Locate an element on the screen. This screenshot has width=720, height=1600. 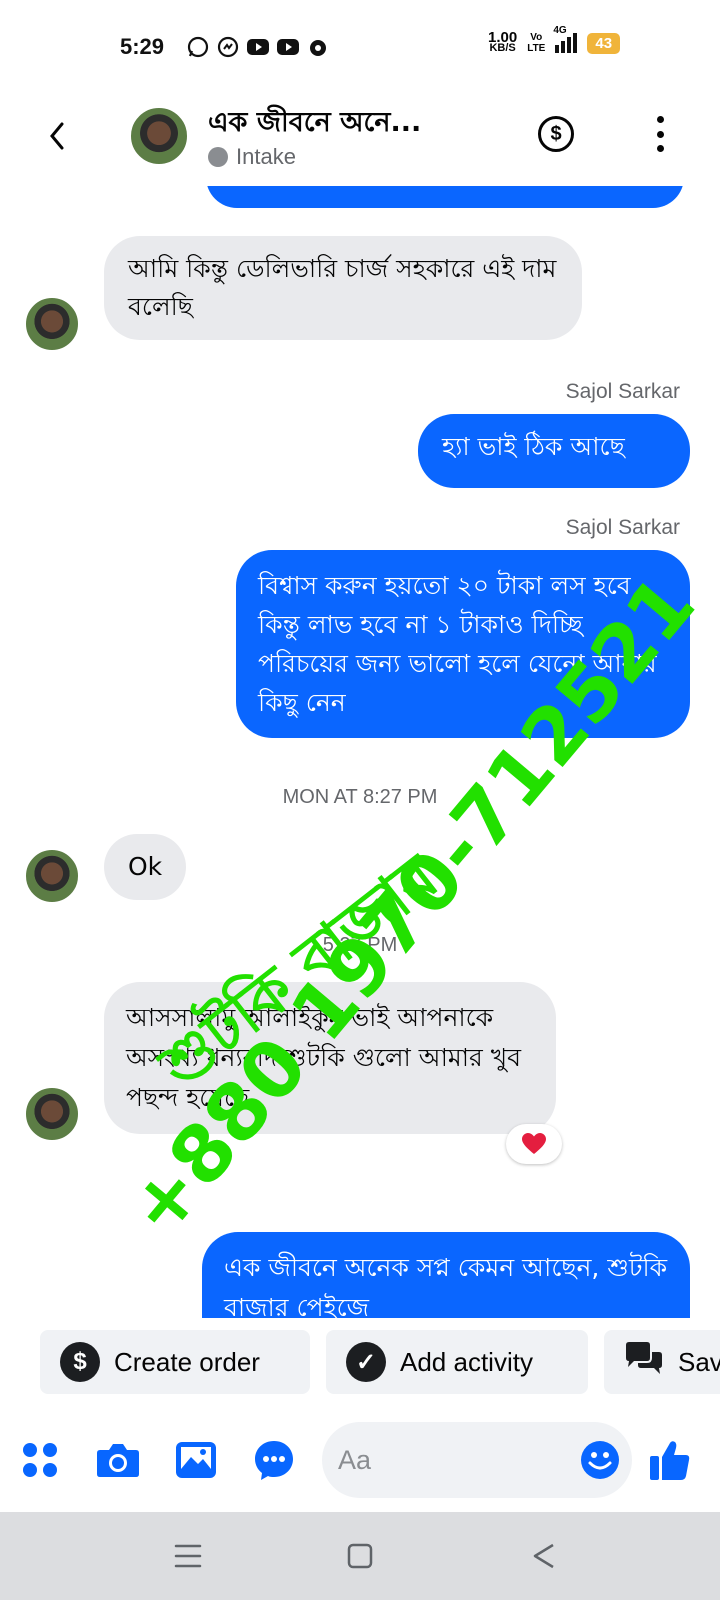
more-vertical-icon is located at coordinates (660, 119).